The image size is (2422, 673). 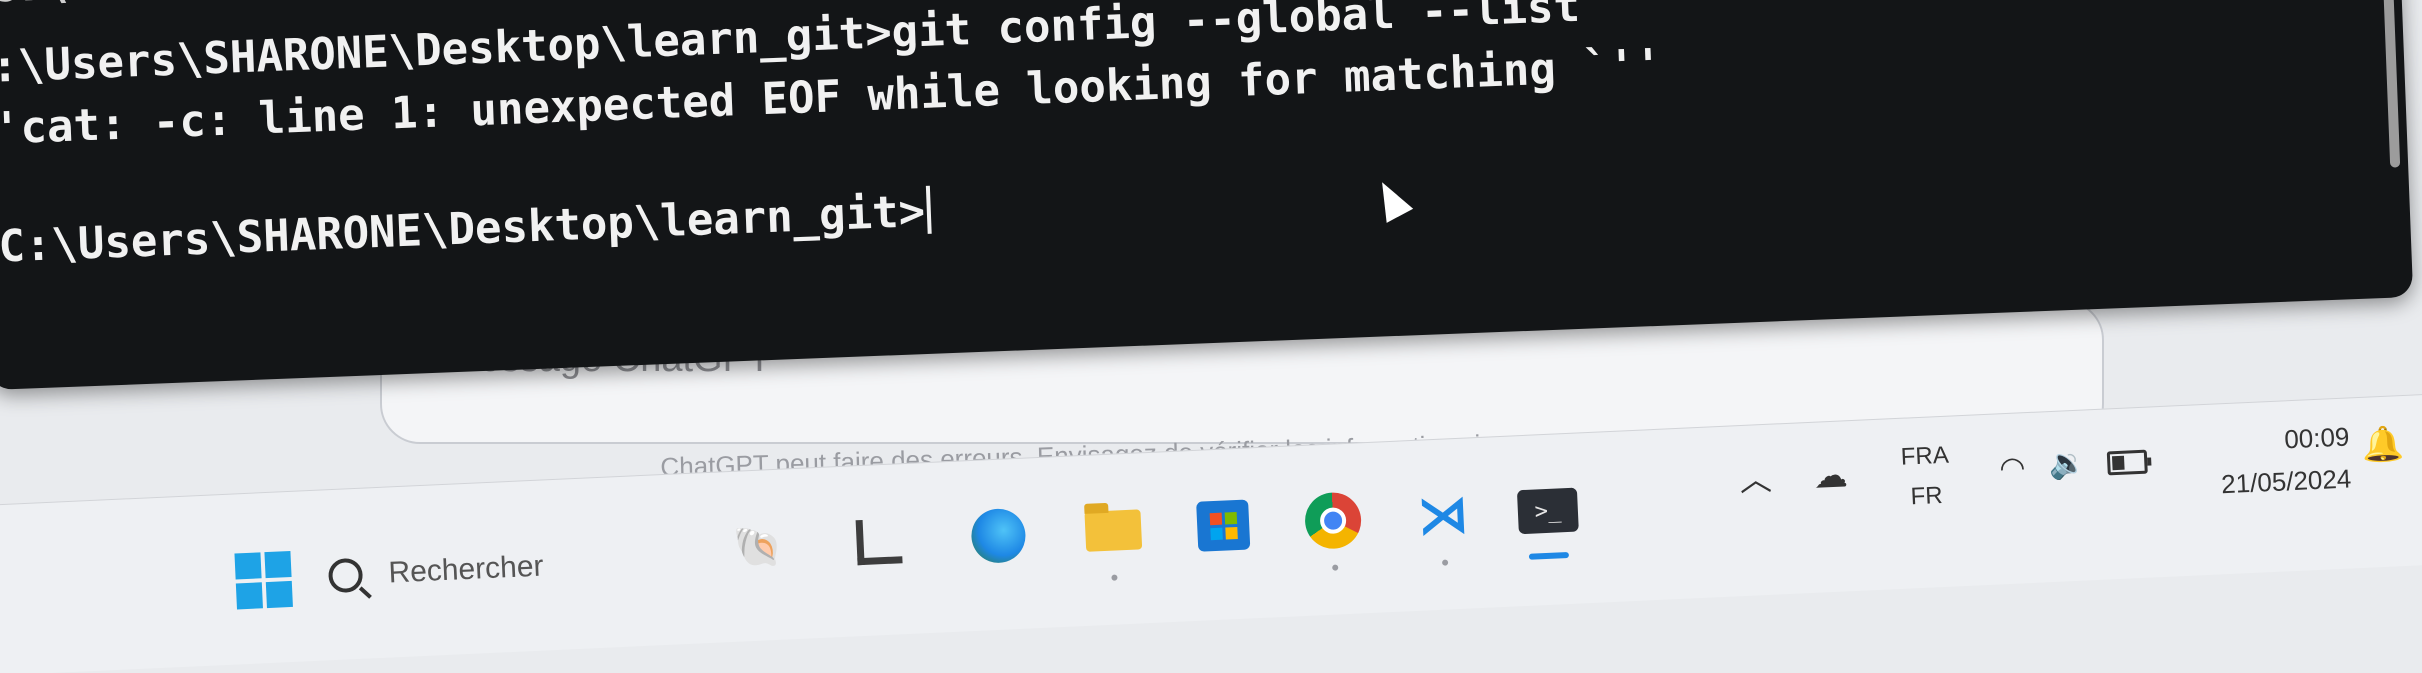 What do you see at coordinates (206, 6) in the screenshot?
I see `terminal-line: C:\Users\SHARONE` at bounding box center [206, 6].